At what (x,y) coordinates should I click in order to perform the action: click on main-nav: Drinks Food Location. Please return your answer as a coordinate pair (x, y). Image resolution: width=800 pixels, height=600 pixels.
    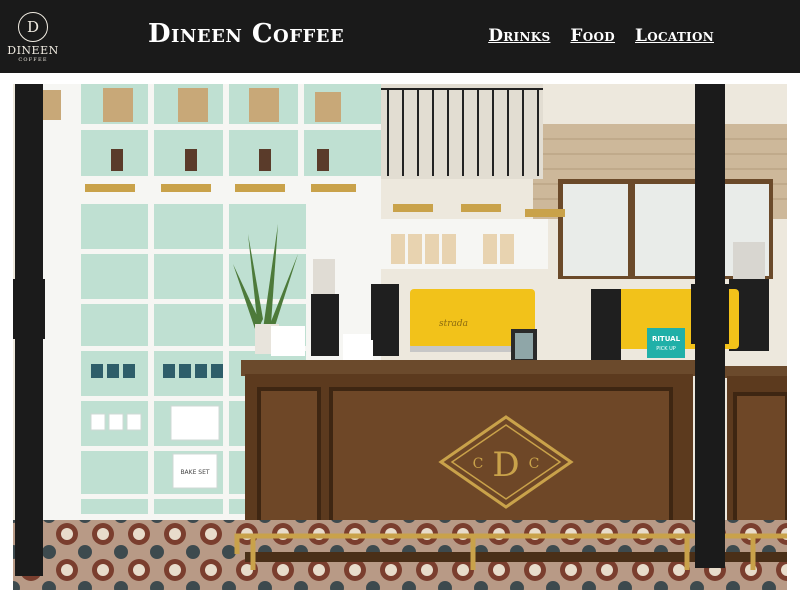
    Looking at the image, I should click on (601, 36).